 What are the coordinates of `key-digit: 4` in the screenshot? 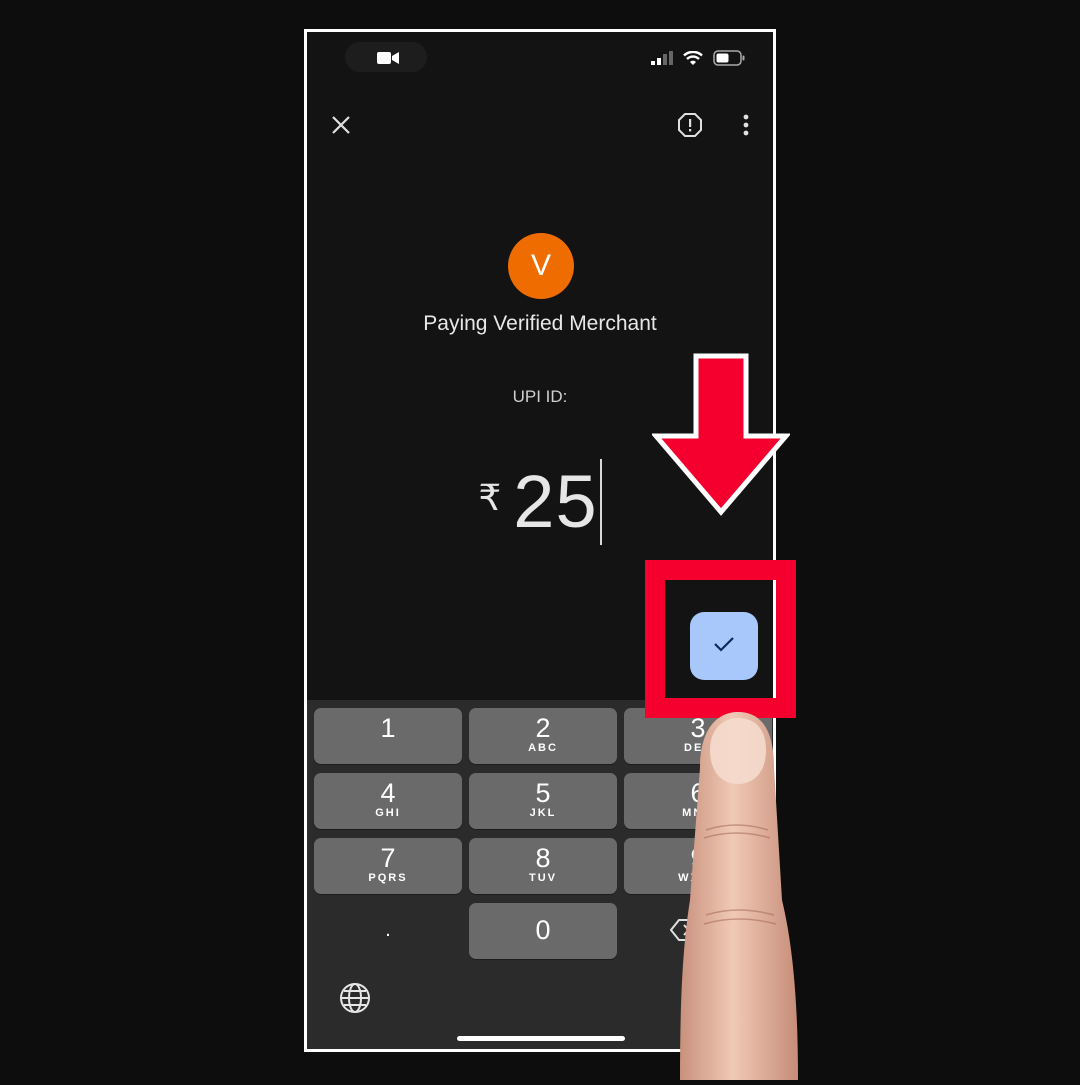 It's located at (388, 793).